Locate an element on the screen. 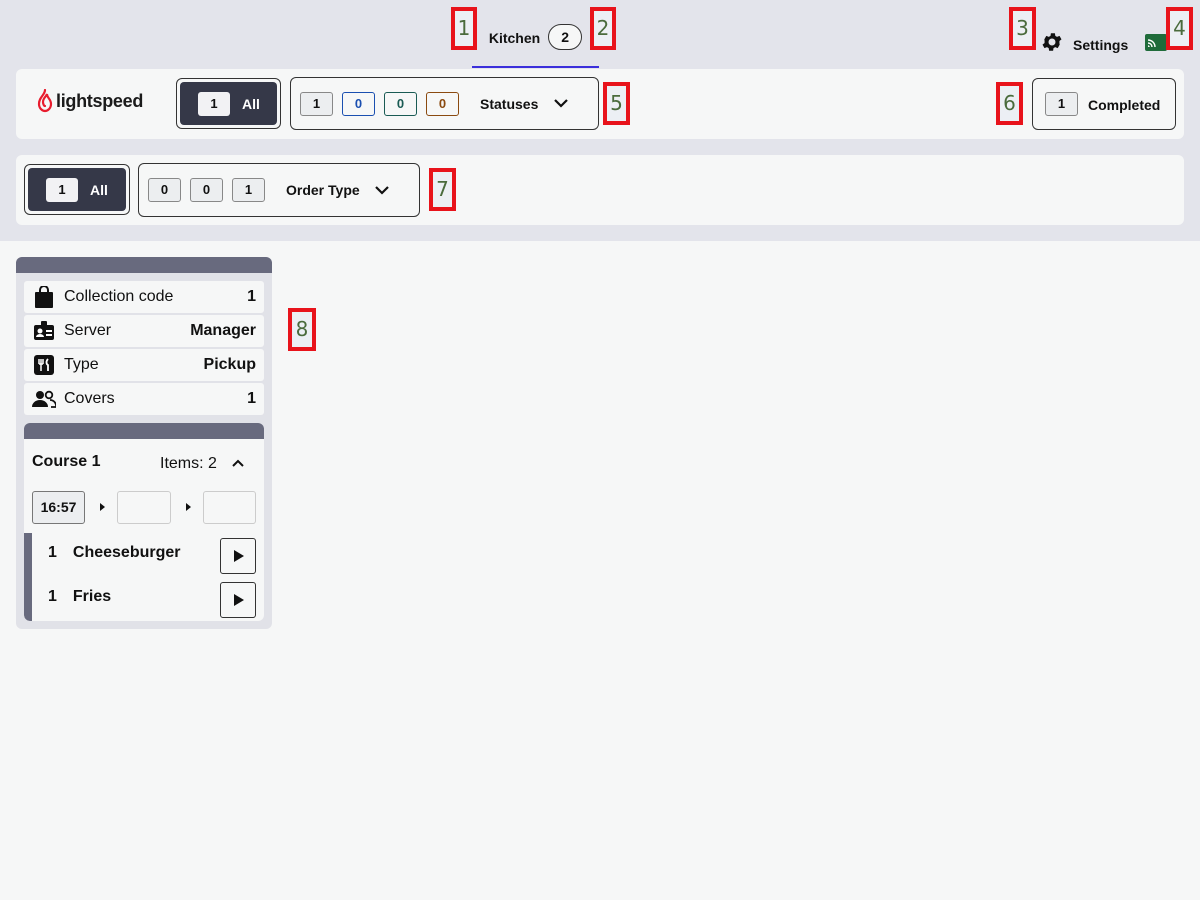  order-type-all-filter-inner: 1 All is located at coordinates (77, 189).